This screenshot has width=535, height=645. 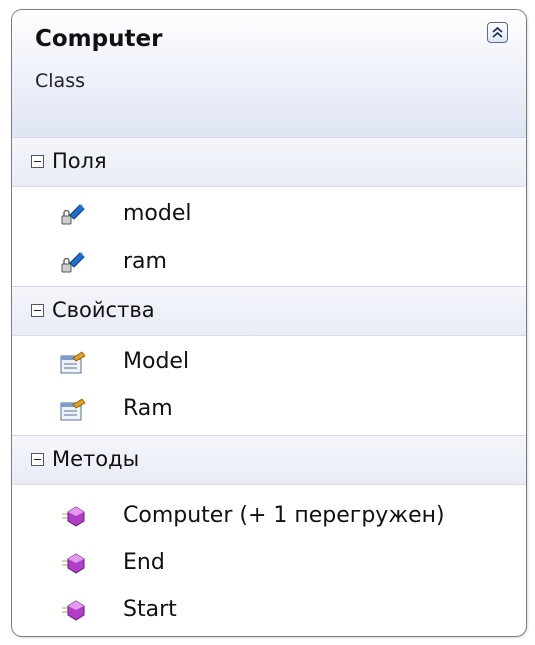 What do you see at coordinates (156, 361) in the screenshot?
I see `property-label: Model` at bounding box center [156, 361].